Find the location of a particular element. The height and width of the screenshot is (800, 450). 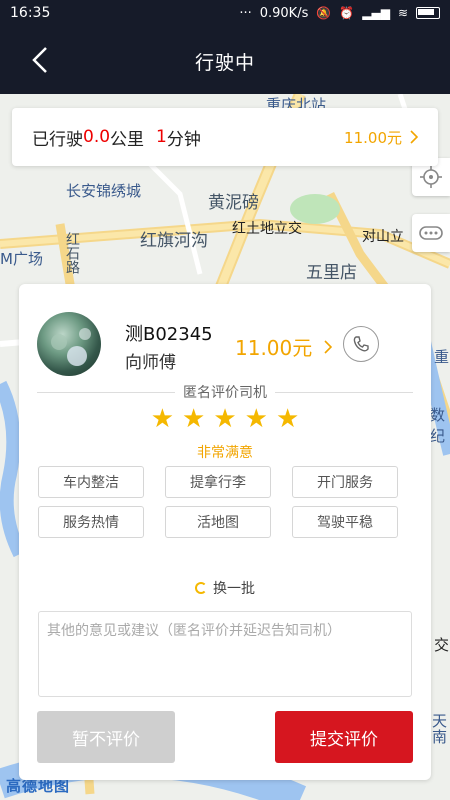

submit-rating-button: 提交评价 is located at coordinates (344, 737).